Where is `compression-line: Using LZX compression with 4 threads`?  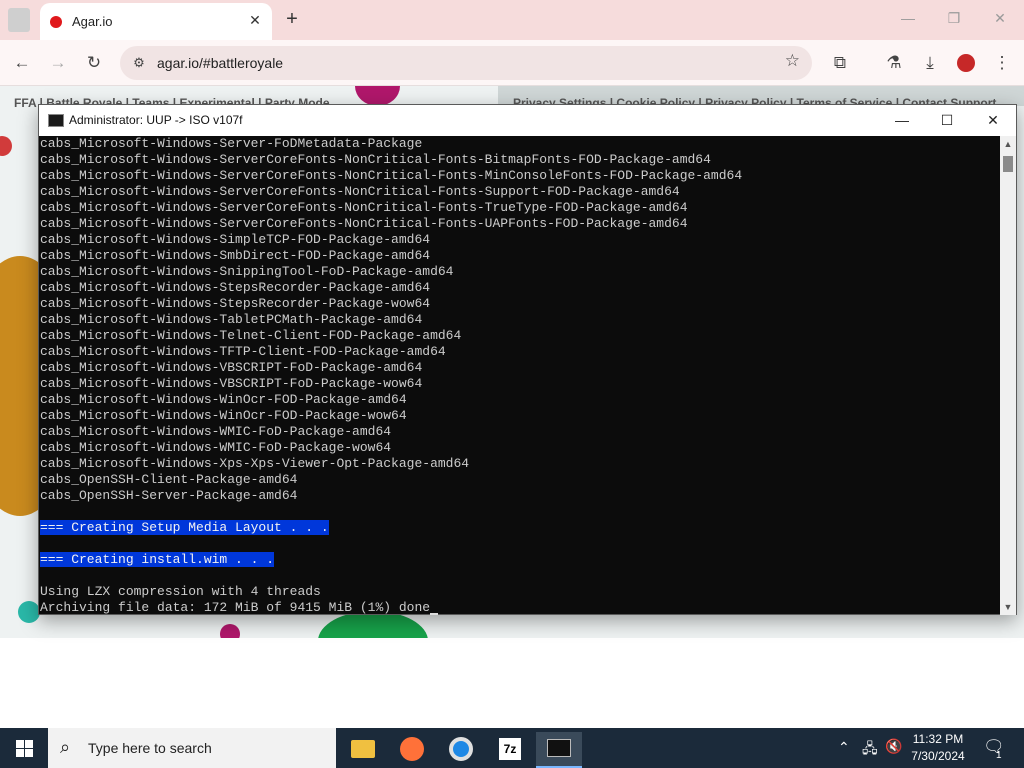 compression-line: Using LZX compression with 4 threads is located at coordinates (180, 591).